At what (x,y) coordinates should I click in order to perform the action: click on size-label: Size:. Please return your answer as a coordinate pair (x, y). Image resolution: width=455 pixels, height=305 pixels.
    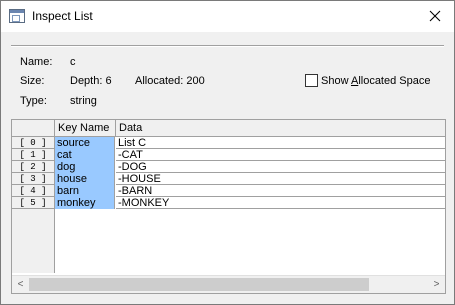
    Looking at the image, I should click on (32, 81).